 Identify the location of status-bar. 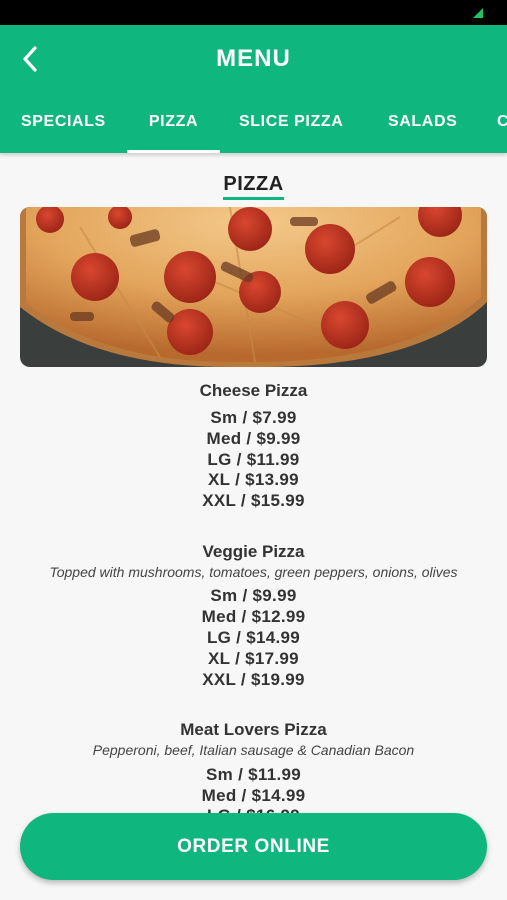
(253, 12).